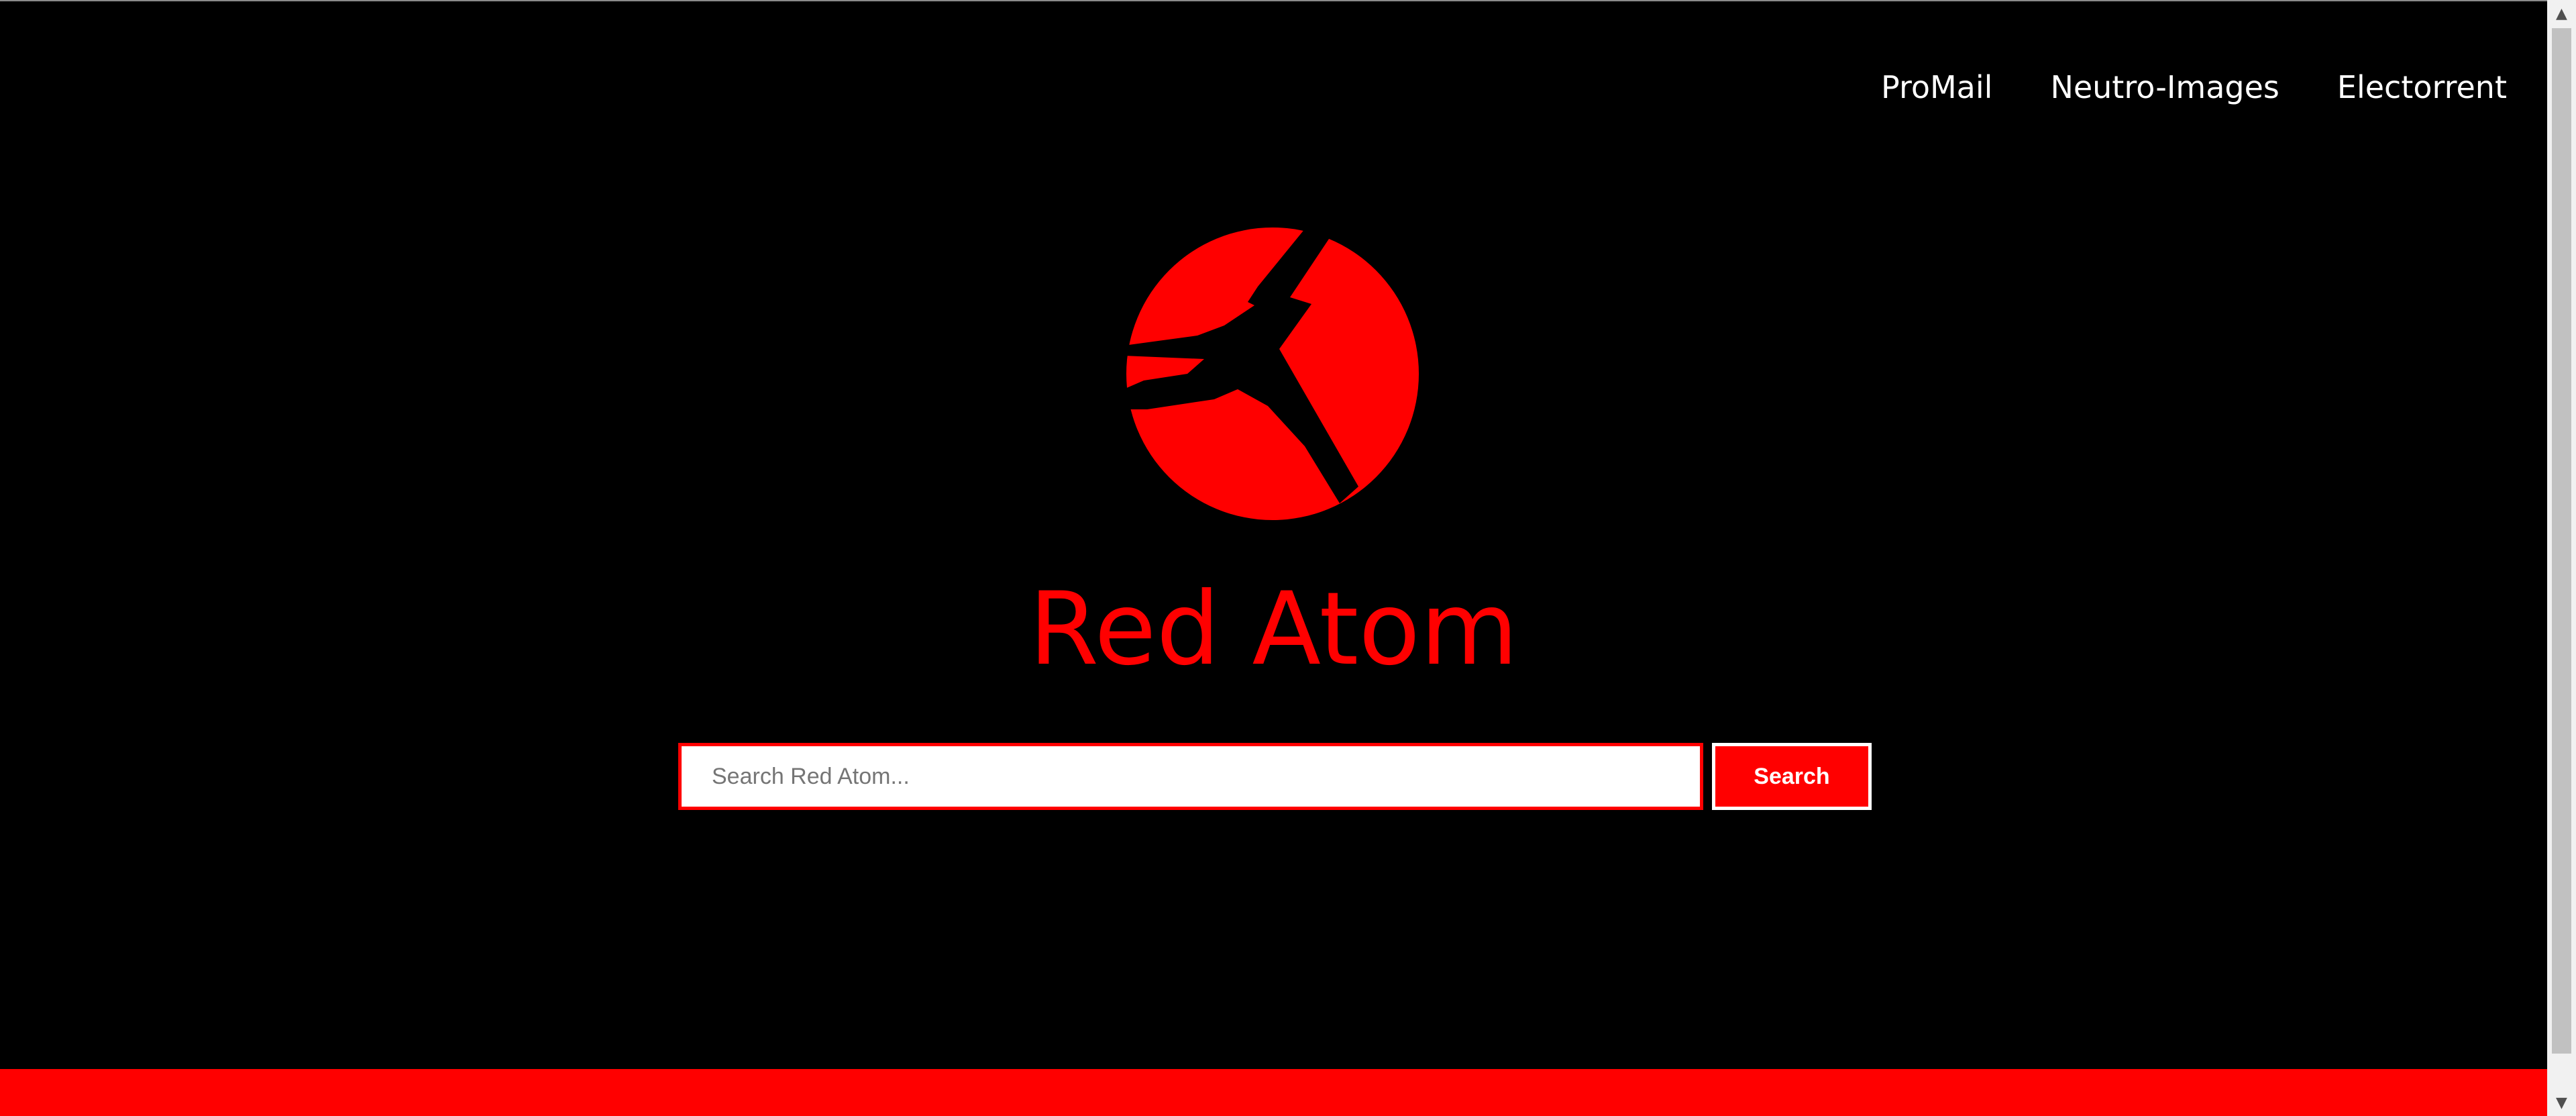 The width and height of the screenshot is (2576, 1116). I want to click on top-nav: ProMail Neutro-Images Electorrent, so click(2194, 87).